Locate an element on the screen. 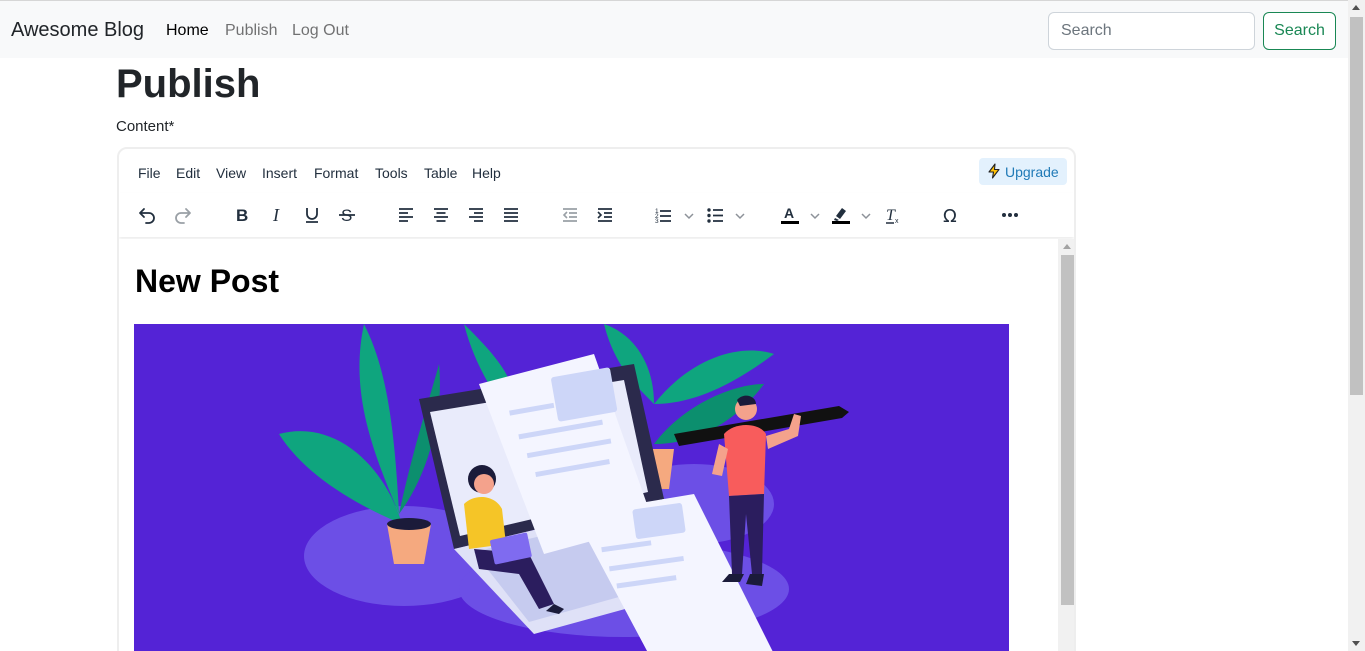 The width and height of the screenshot is (1365, 651). lightning-icon is located at coordinates (994, 171).